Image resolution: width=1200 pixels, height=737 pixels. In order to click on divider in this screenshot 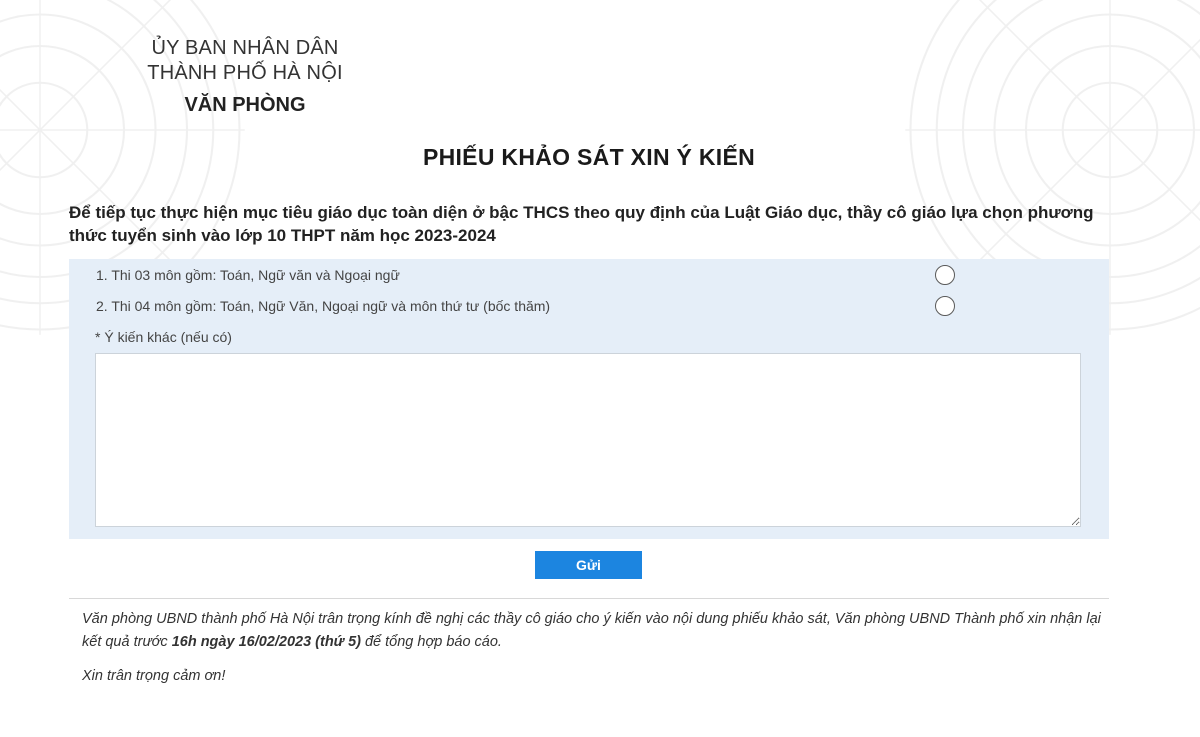, I will do `click(589, 598)`.